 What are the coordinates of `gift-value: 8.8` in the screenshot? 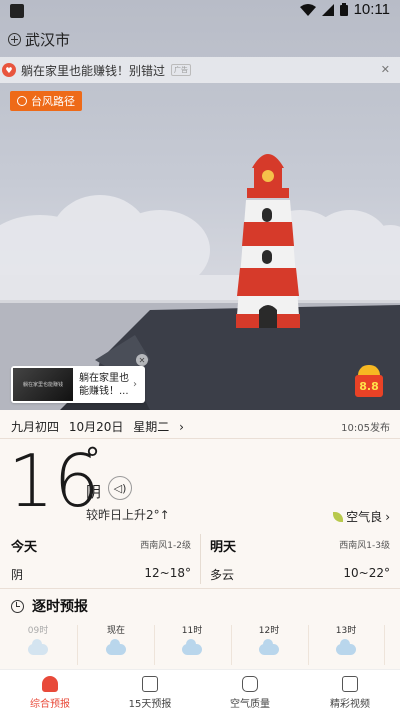 It's located at (369, 386).